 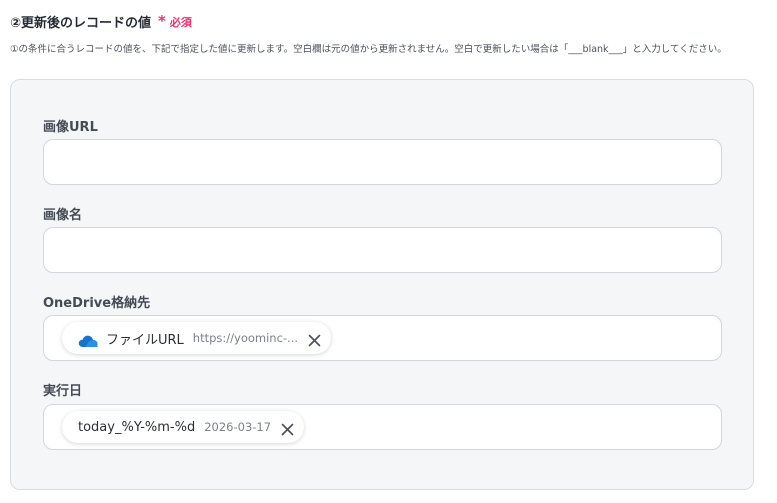 I want to click on chip-value: 2026-03-17, so click(x=238, y=427).